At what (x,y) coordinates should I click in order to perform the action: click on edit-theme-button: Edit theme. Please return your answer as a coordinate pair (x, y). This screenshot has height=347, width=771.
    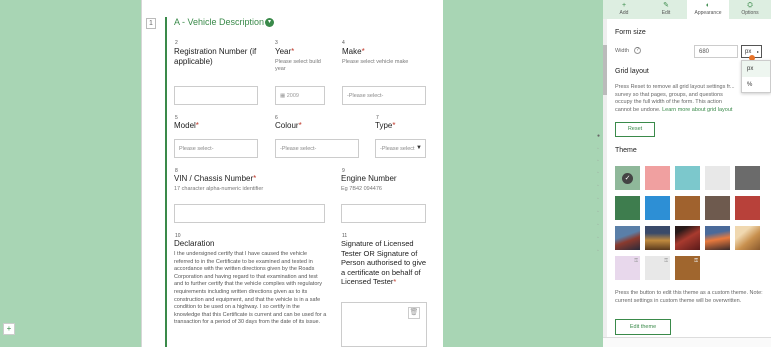
    Looking at the image, I should click on (643, 327).